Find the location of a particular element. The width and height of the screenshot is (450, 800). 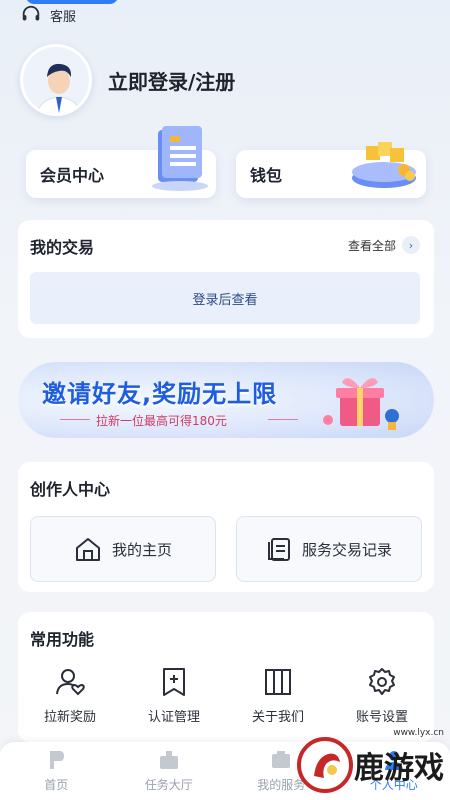

banner-divider-left is located at coordinates (75, 419).